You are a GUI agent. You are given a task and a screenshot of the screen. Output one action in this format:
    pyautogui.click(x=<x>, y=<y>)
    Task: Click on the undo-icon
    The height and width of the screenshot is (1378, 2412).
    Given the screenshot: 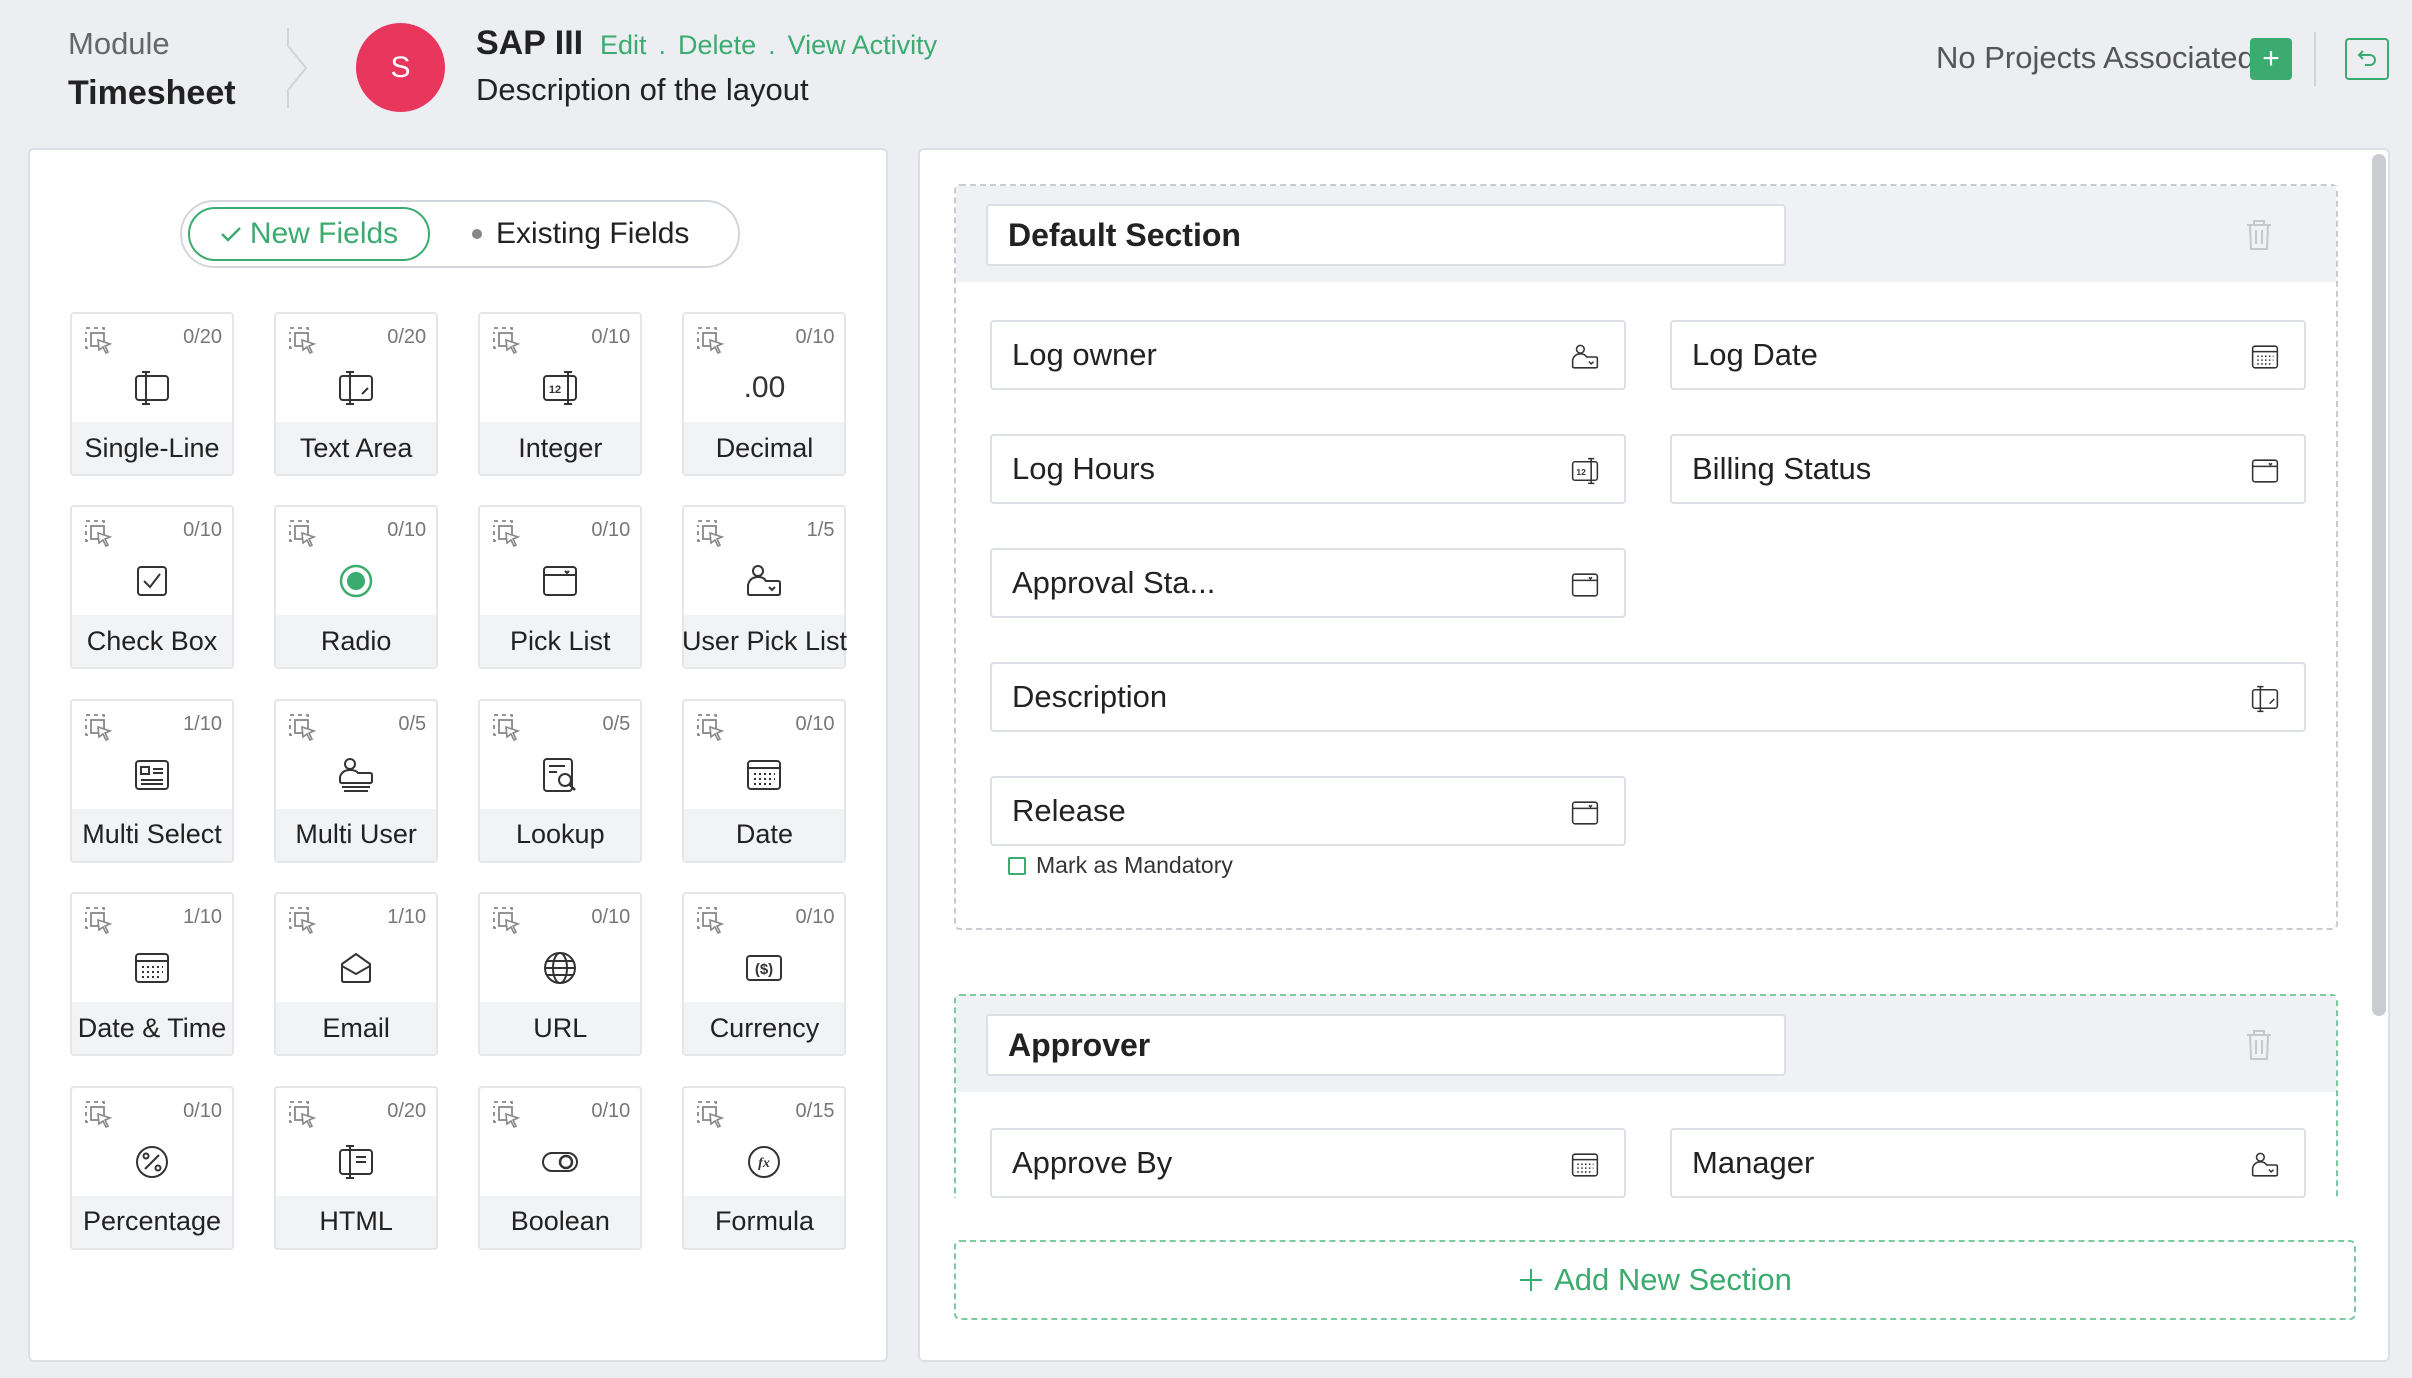 What is the action you would take?
    pyautogui.click(x=2366, y=58)
    